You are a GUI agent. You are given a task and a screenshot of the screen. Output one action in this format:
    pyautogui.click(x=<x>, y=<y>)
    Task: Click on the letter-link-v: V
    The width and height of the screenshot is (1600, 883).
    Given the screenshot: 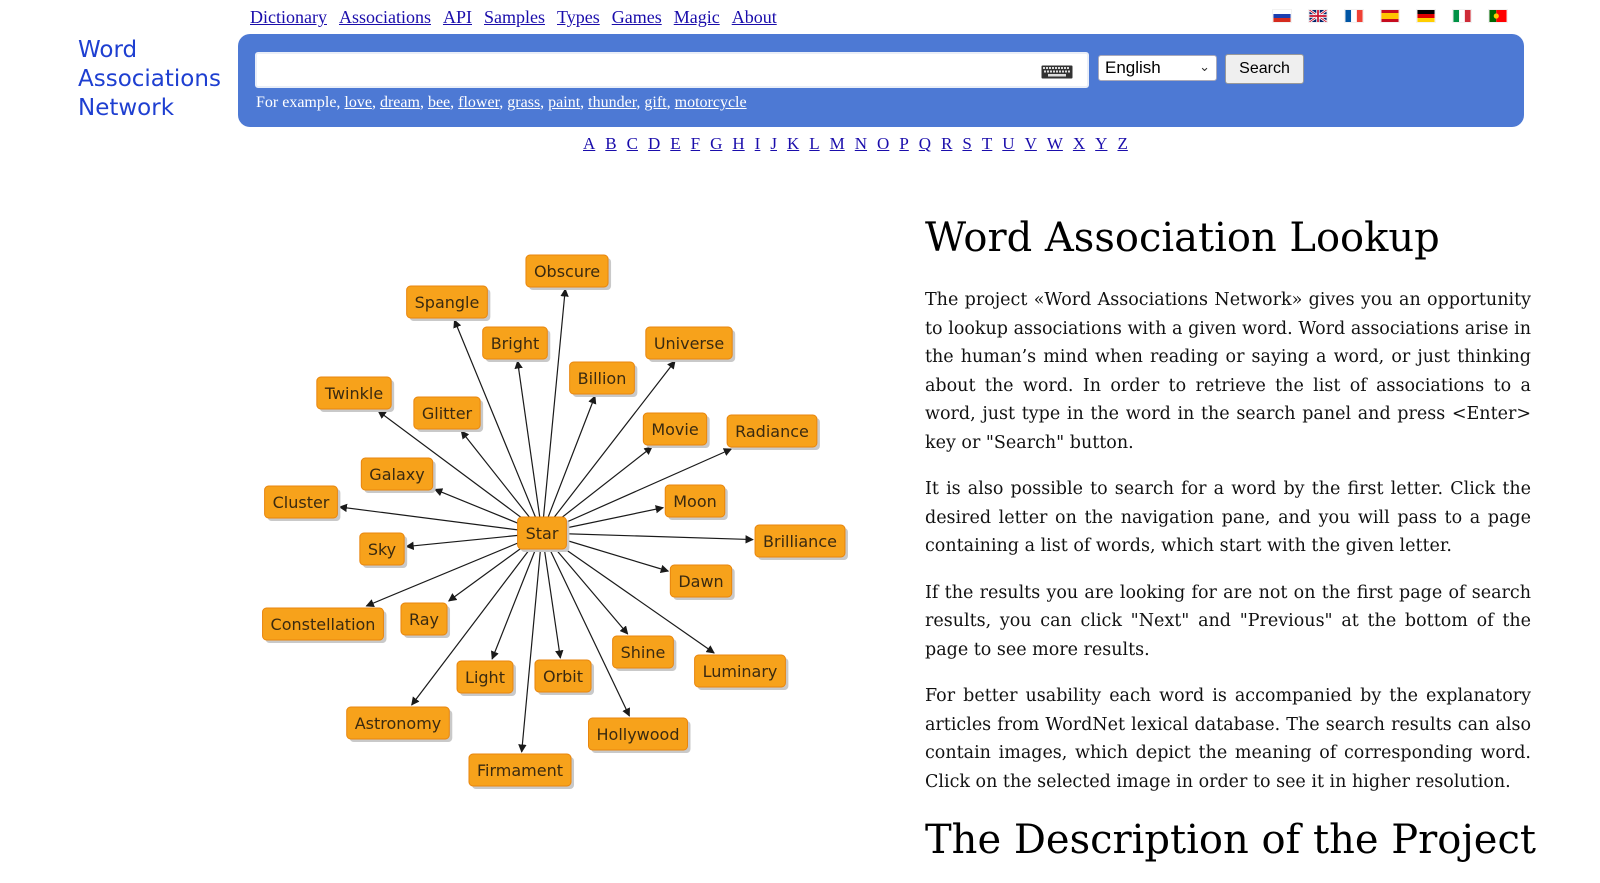 What is the action you would take?
    pyautogui.click(x=1031, y=144)
    